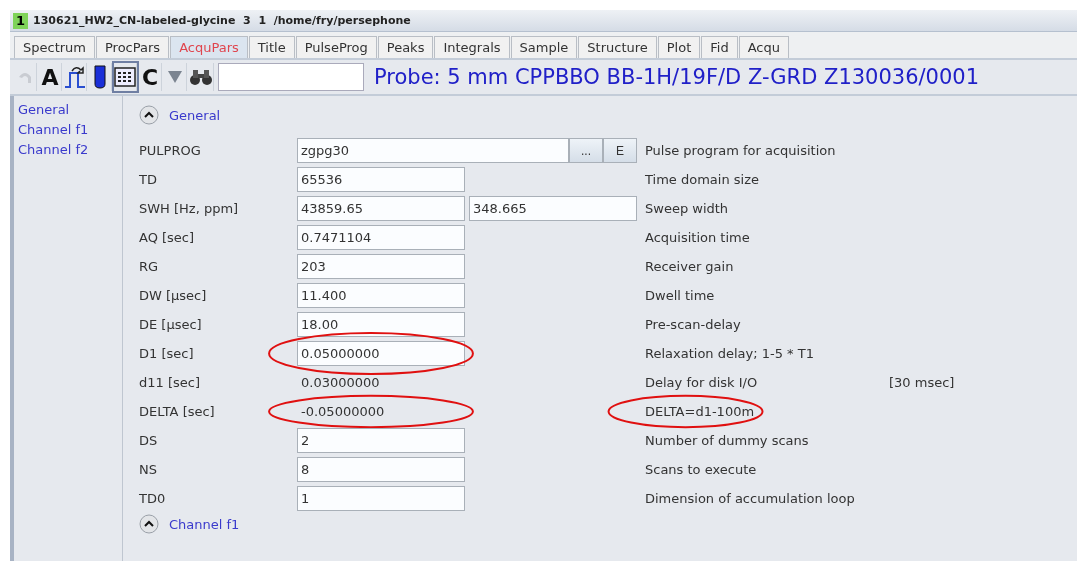 Image resolution: width=1077 pixels, height=561 pixels. What do you see at coordinates (340, 382) in the screenshot?
I see `value-text: 0.03000000` at bounding box center [340, 382].